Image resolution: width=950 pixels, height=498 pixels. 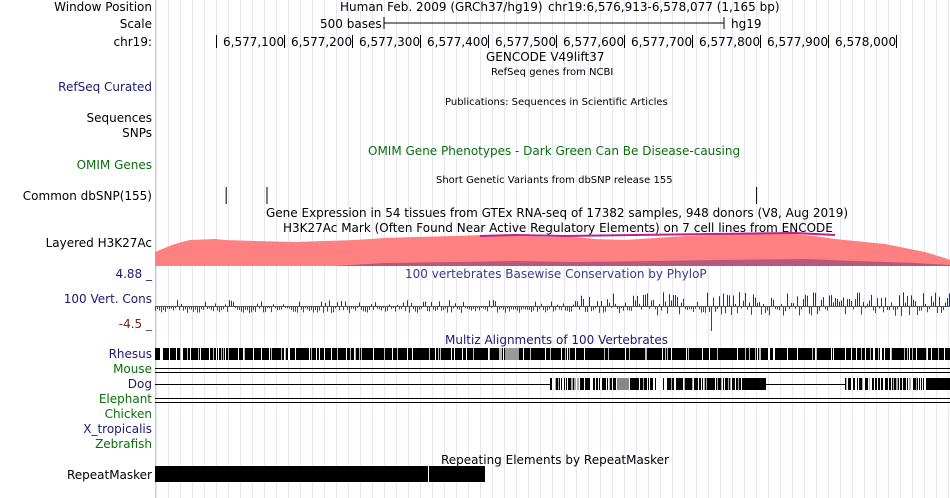 I want to click on species-dog: Dog, so click(x=140, y=384).